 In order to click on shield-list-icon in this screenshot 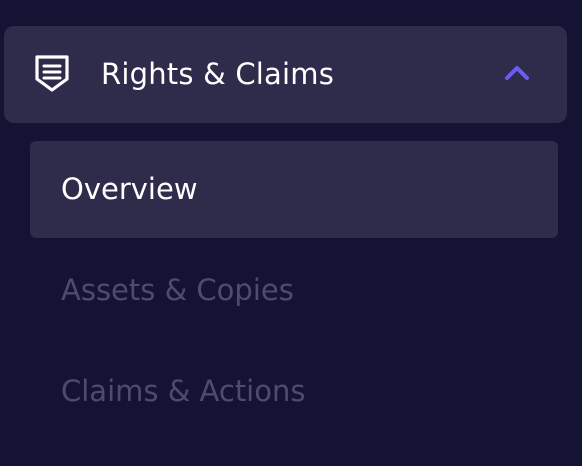, I will do `click(52, 74)`.